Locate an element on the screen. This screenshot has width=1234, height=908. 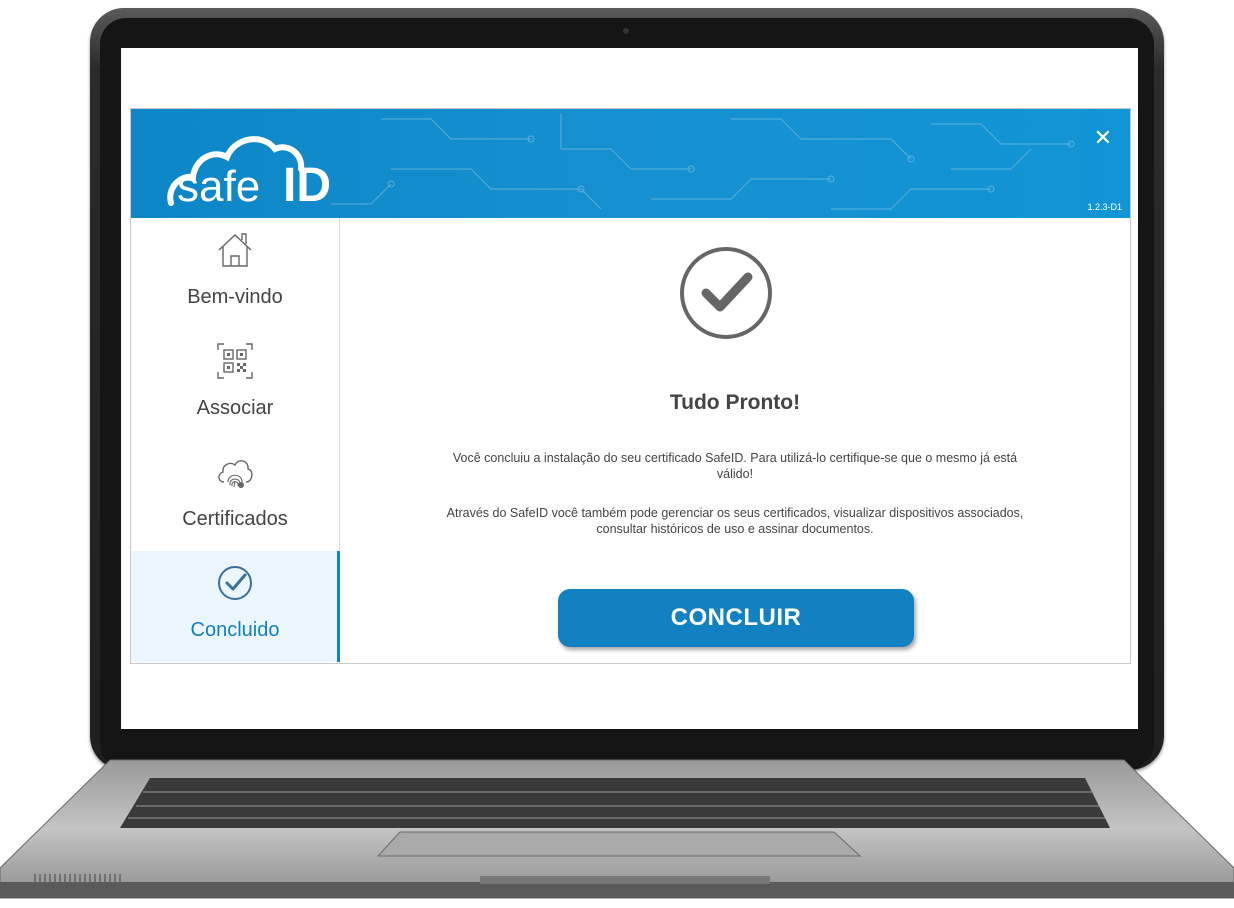
sidebar-item-label: Certificados is located at coordinates (235, 519).